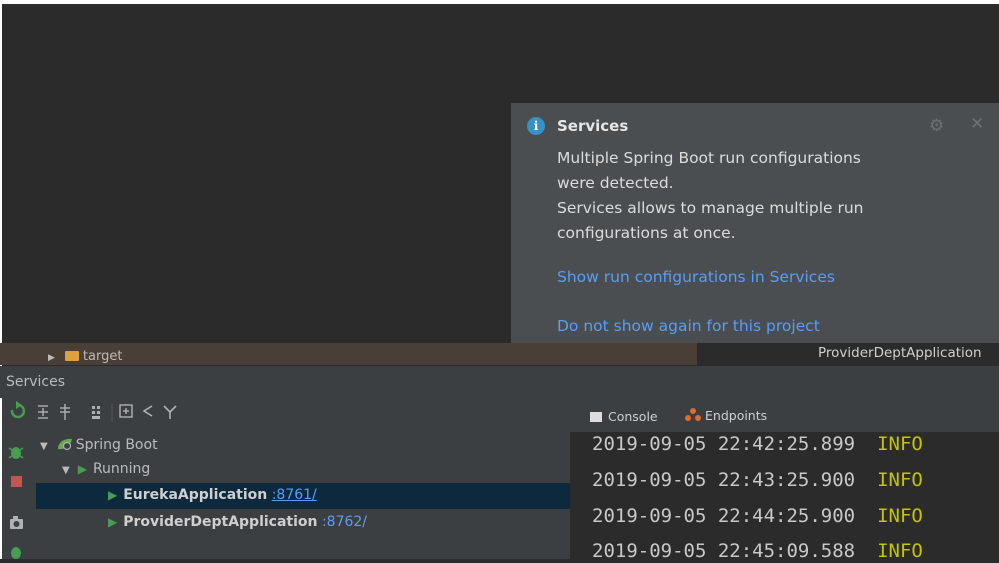  What do you see at coordinates (709, 158) in the screenshot?
I see `notification-body-line: Multiple Spring Boot run configurations` at bounding box center [709, 158].